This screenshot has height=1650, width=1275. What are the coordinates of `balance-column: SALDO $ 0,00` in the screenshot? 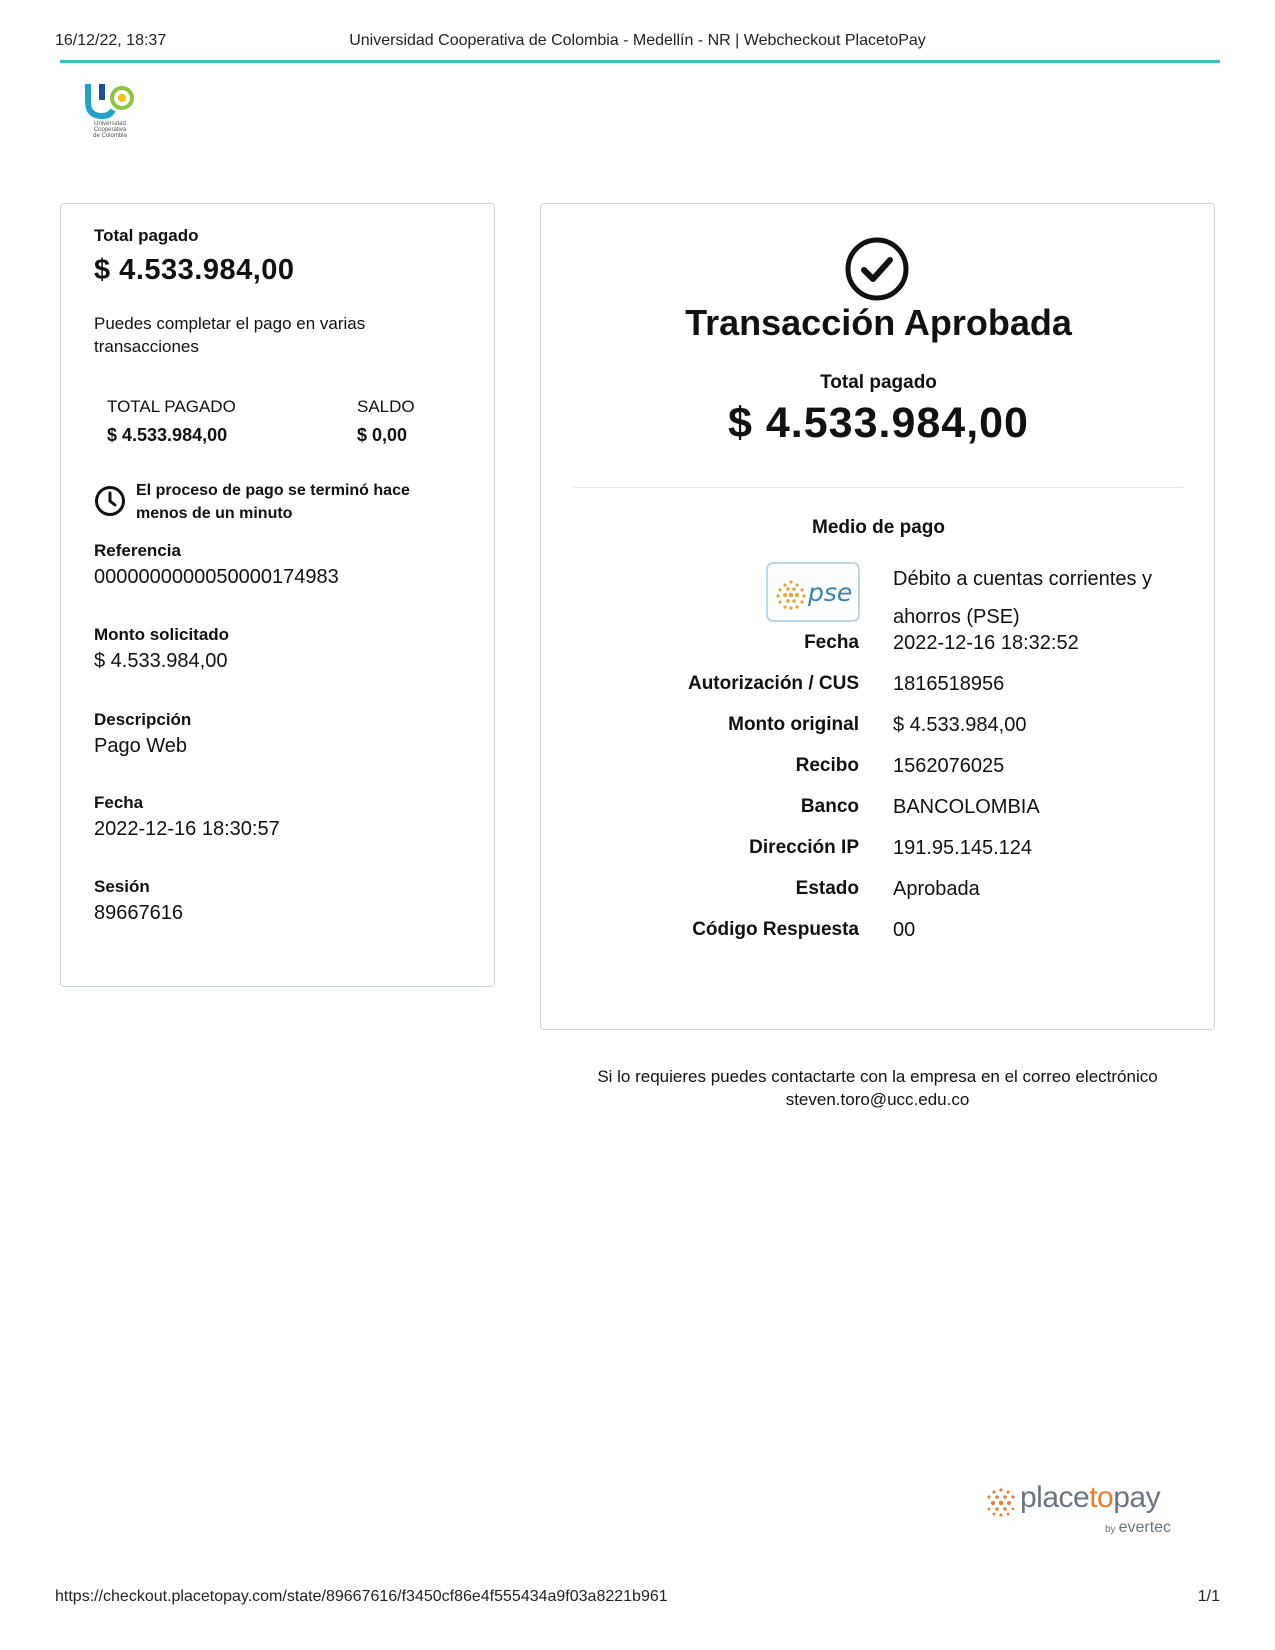 It's located at (386, 421).